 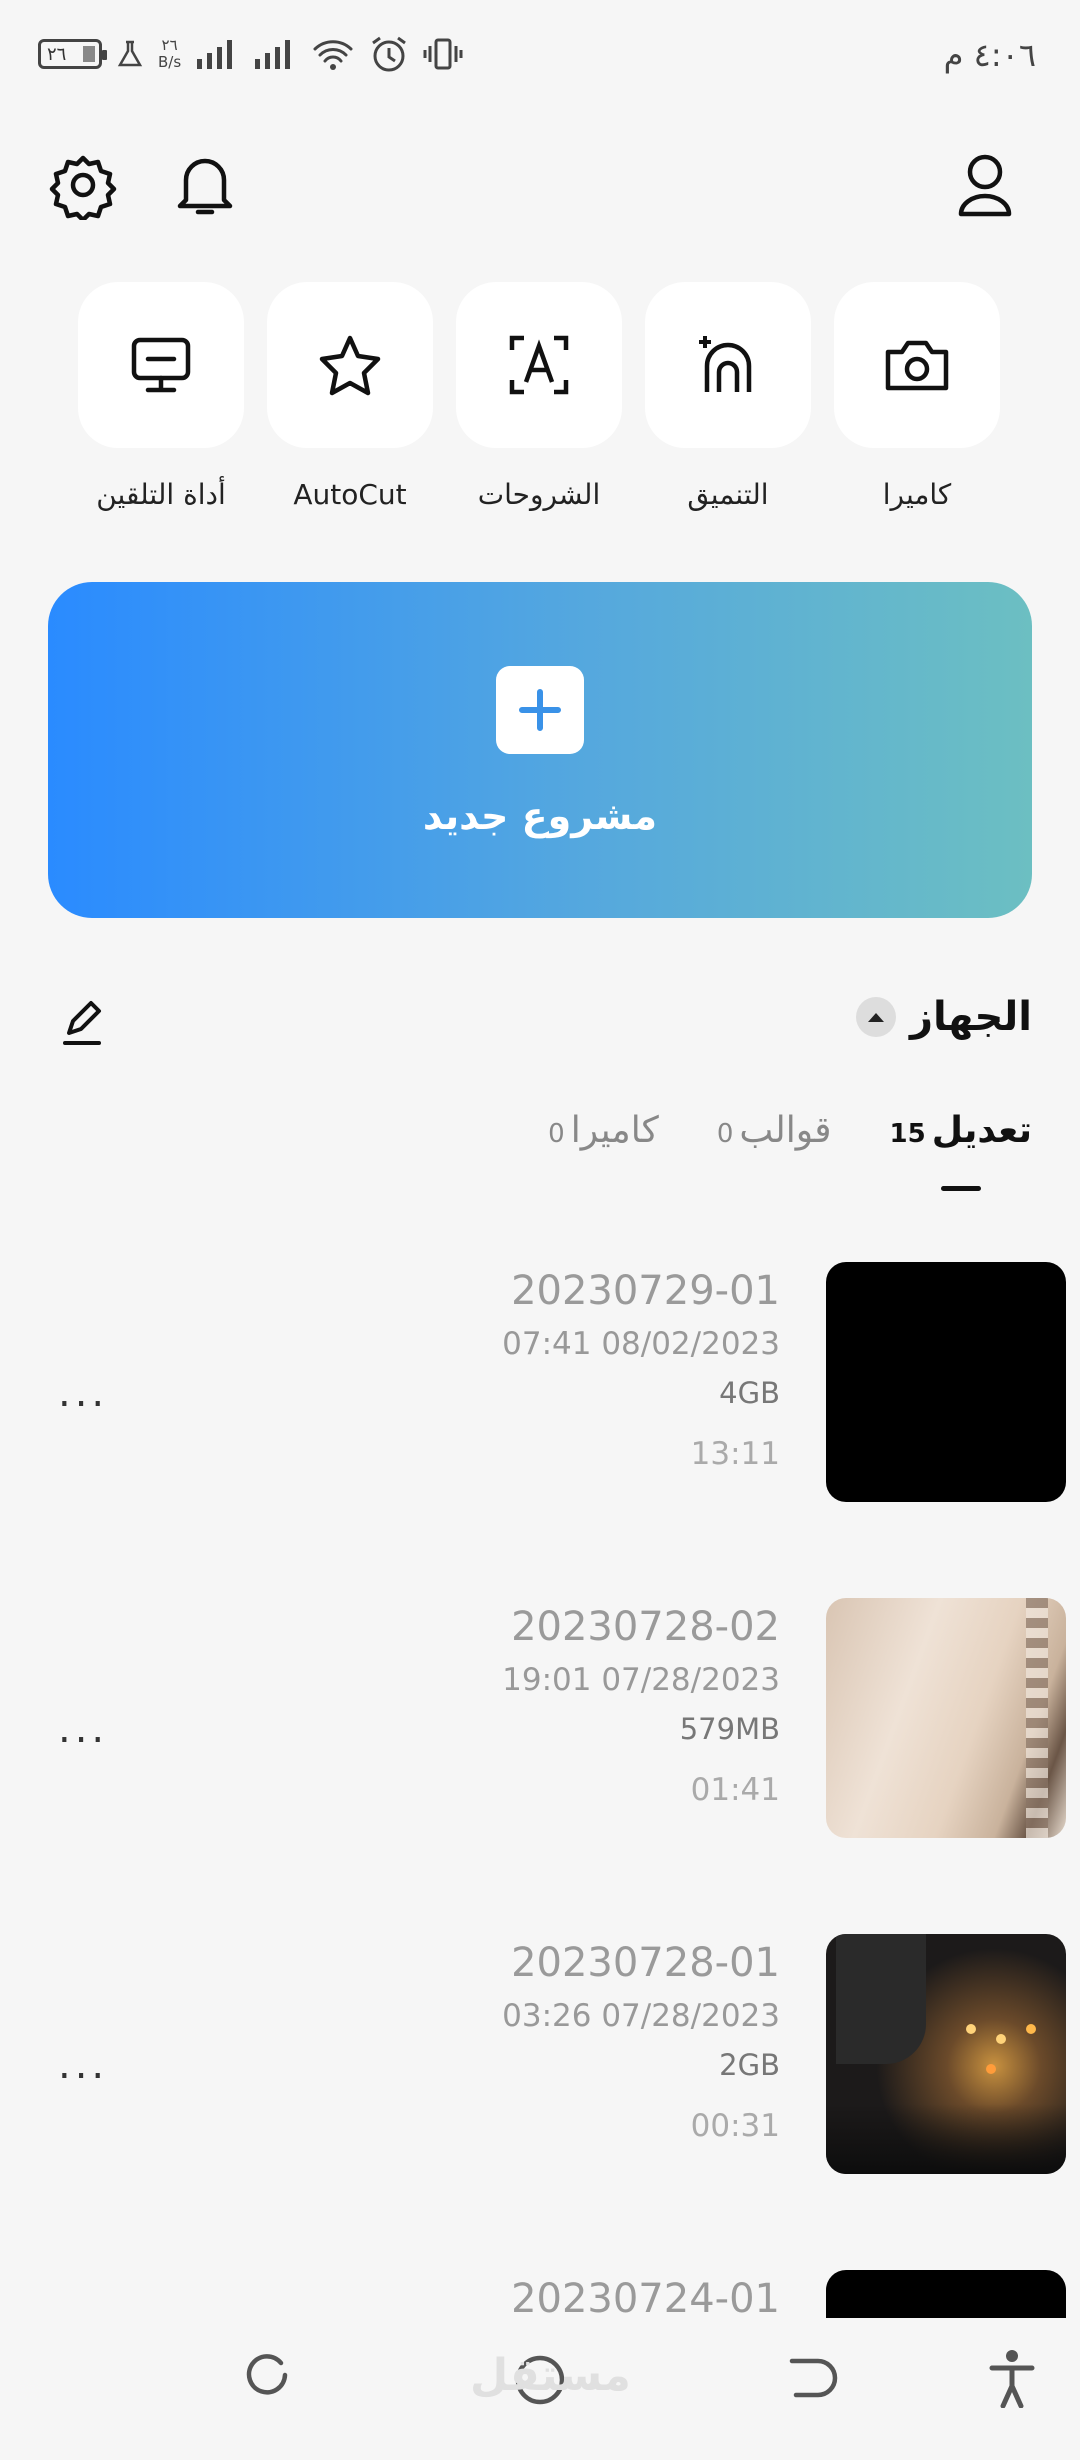 I want to click on project-info: 20230728-02 19:01 07/28/2023 579MB 01:41, so click(x=641, y=1706).